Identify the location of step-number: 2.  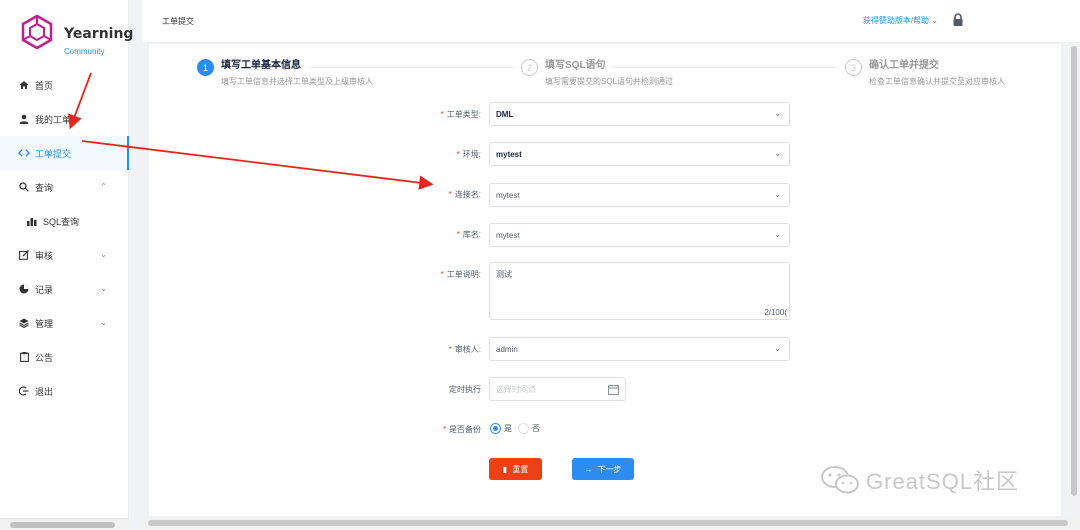
(529, 67).